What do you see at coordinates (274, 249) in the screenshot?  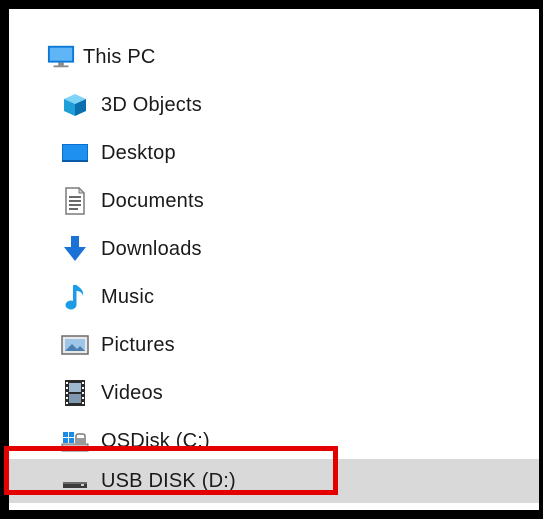 I see `tree-item-downloads: Downloads` at bounding box center [274, 249].